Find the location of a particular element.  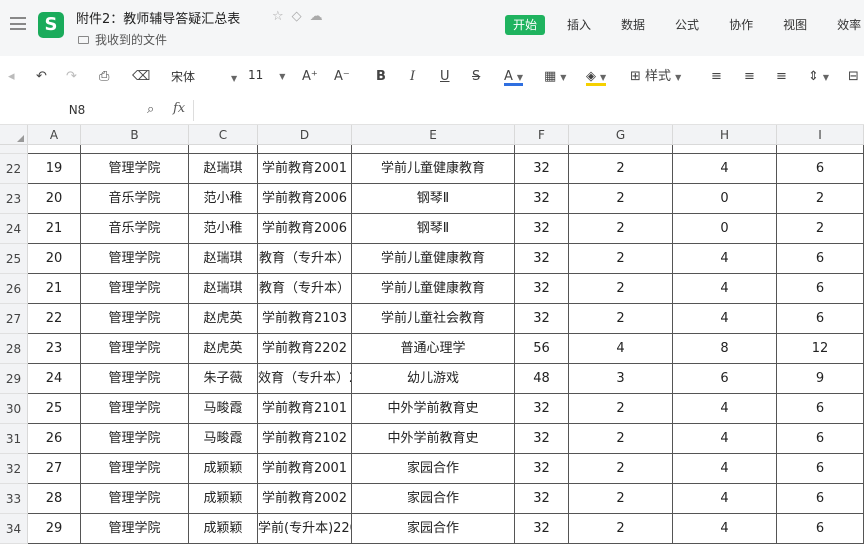

cell-class: 学前教育2101 is located at coordinates (305, 409).